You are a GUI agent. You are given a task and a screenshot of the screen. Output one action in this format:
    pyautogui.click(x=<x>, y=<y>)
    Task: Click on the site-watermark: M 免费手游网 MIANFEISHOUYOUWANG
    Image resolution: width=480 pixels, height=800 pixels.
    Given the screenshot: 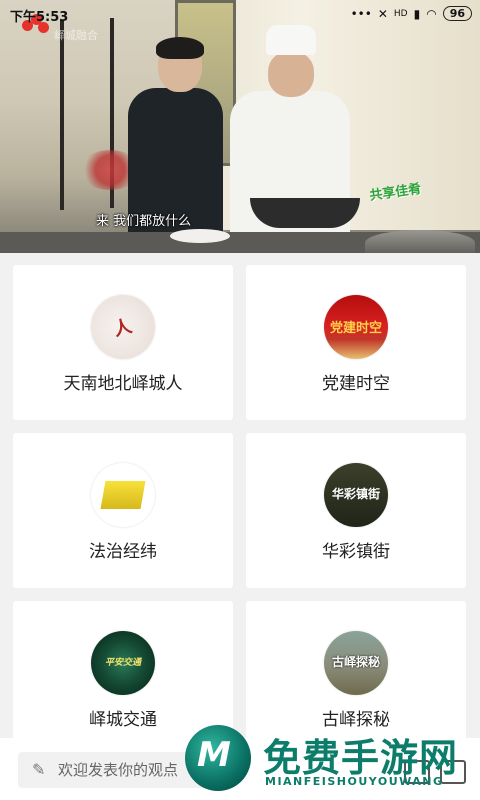 What is the action you would take?
    pyautogui.click(x=330, y=762)
    